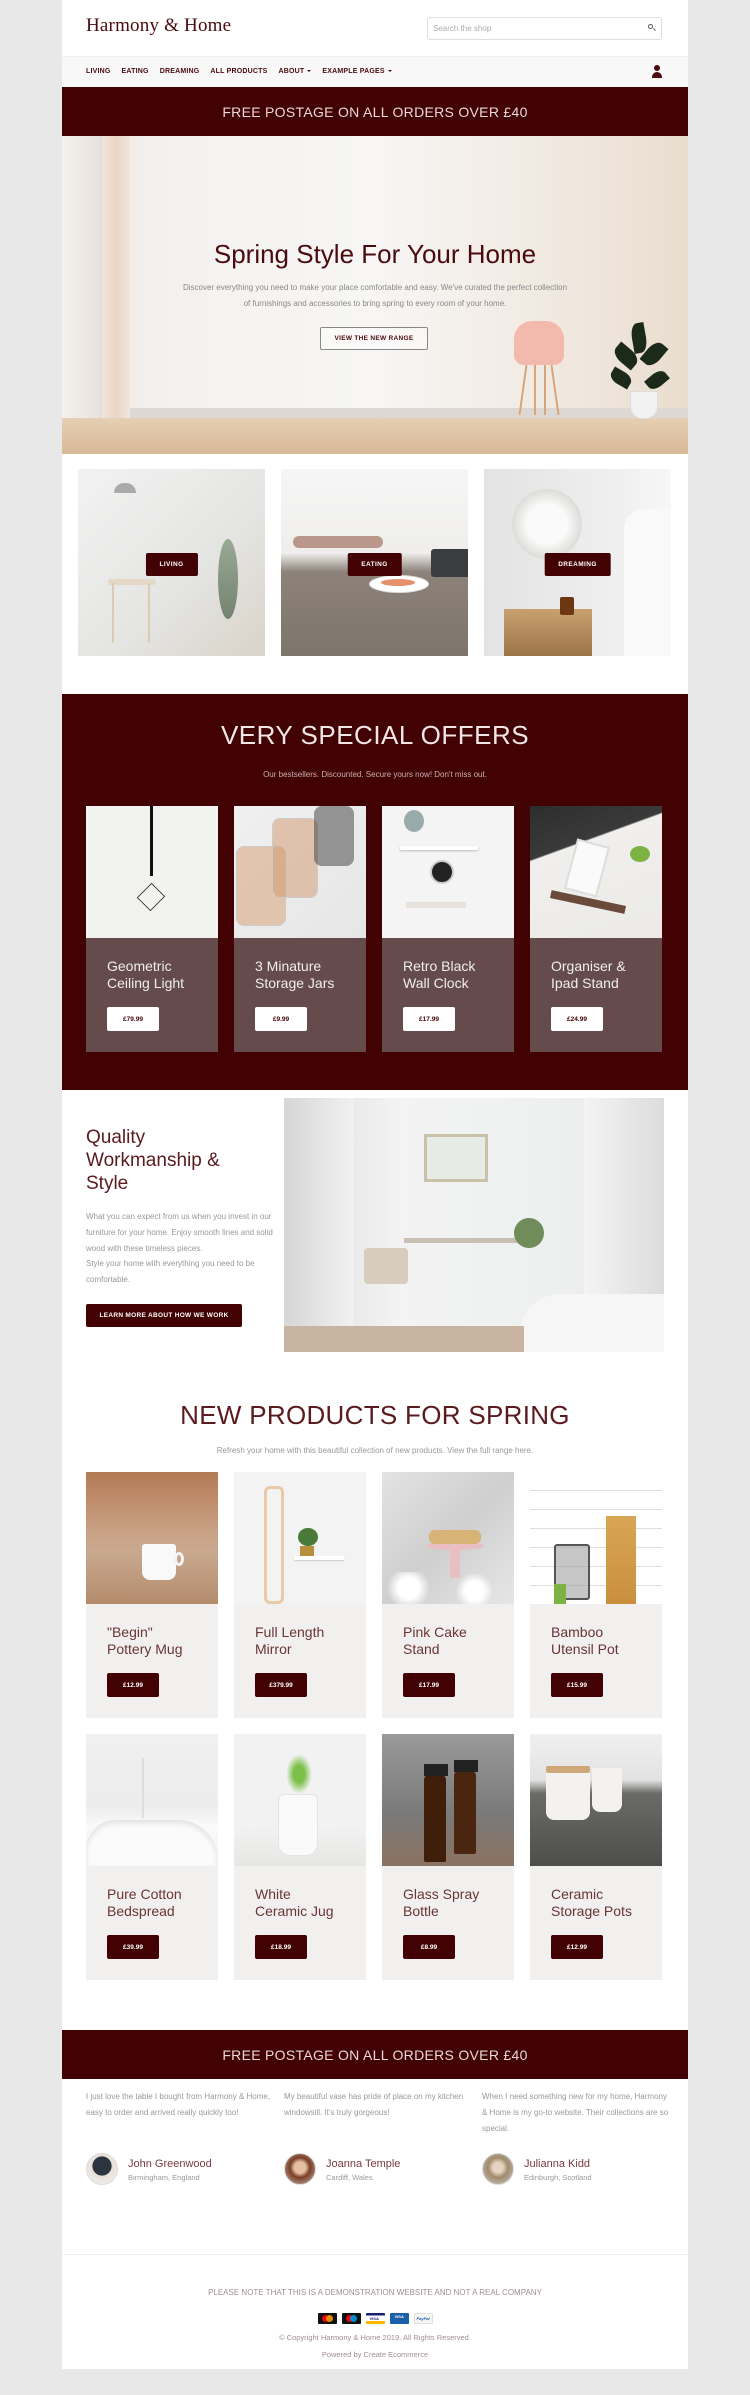 This screenshot has width=750, height=2395. What do you see at coordinates (351, 2318) in the screenshot?
I see `maestro-icon` at bounding box center [351, 2318].